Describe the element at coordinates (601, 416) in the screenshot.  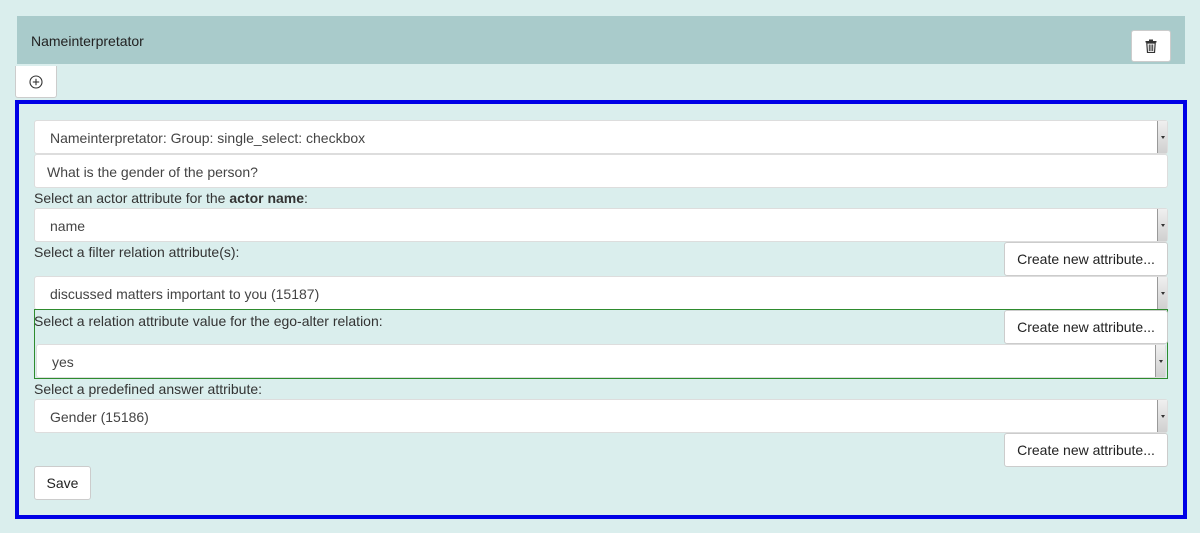
I see `predefined-answer-select: Gender (15186)` at that location.